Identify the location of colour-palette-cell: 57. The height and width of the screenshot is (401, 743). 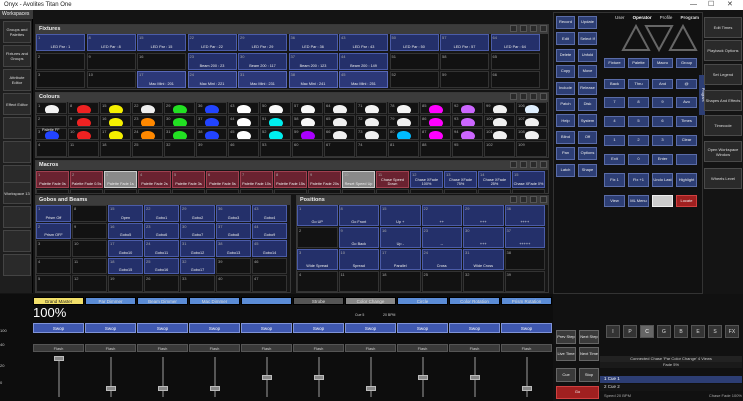
(307, 108).